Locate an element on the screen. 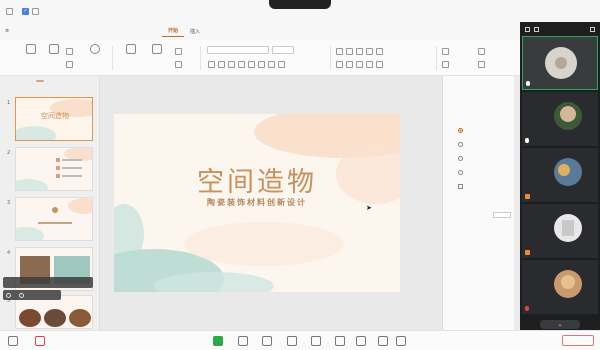 The width and height of the screenshot is (600, 350). meeting-status-pill is located at coordinates (300, 4).